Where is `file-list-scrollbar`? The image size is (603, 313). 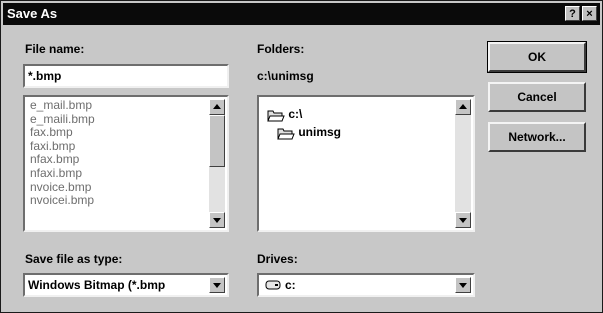
file-list-scrollbar is located at coordinates (217, 163).